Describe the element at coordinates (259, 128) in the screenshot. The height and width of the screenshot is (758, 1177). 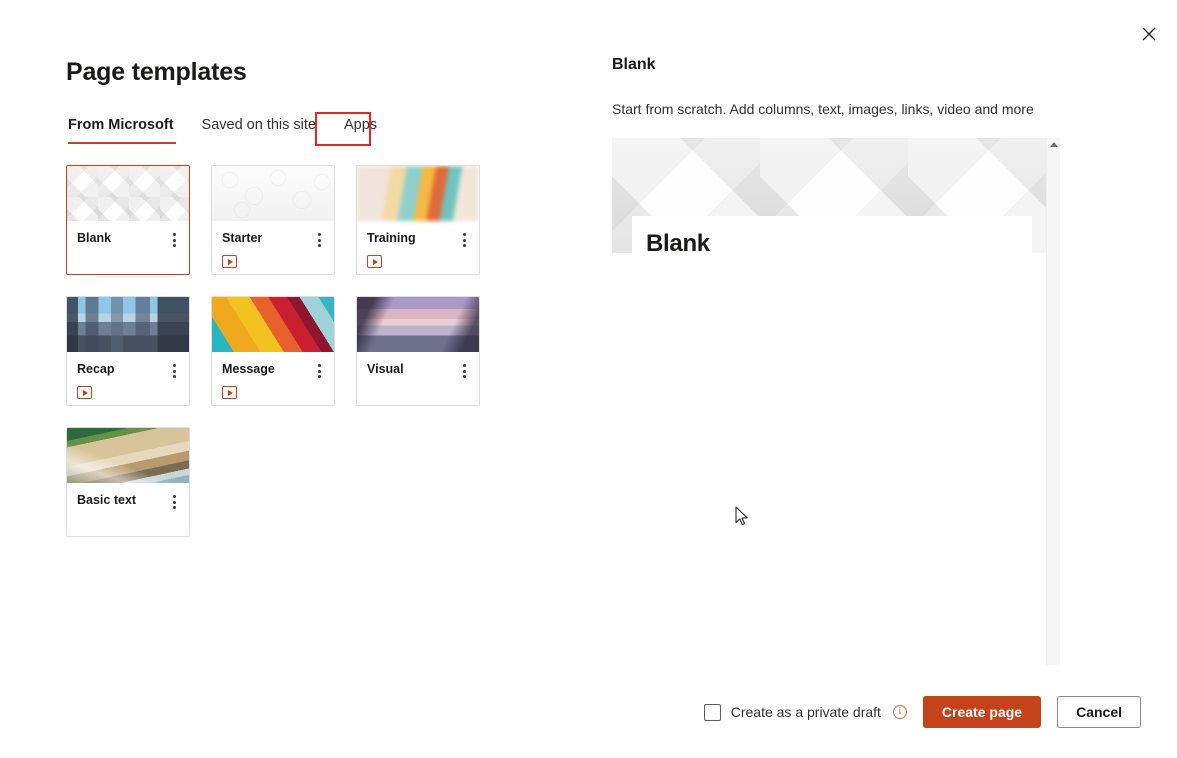
I see `tab-saved-on-this-site: Saved on this site` at that location.